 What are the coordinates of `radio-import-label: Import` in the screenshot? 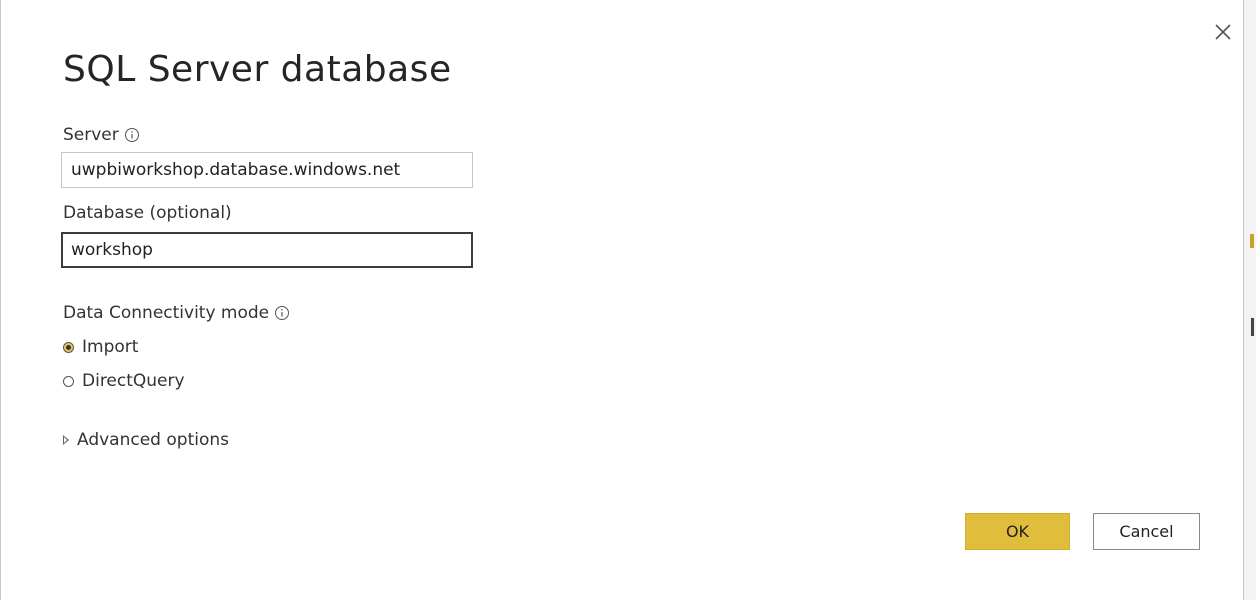 It's located at (110, 347).